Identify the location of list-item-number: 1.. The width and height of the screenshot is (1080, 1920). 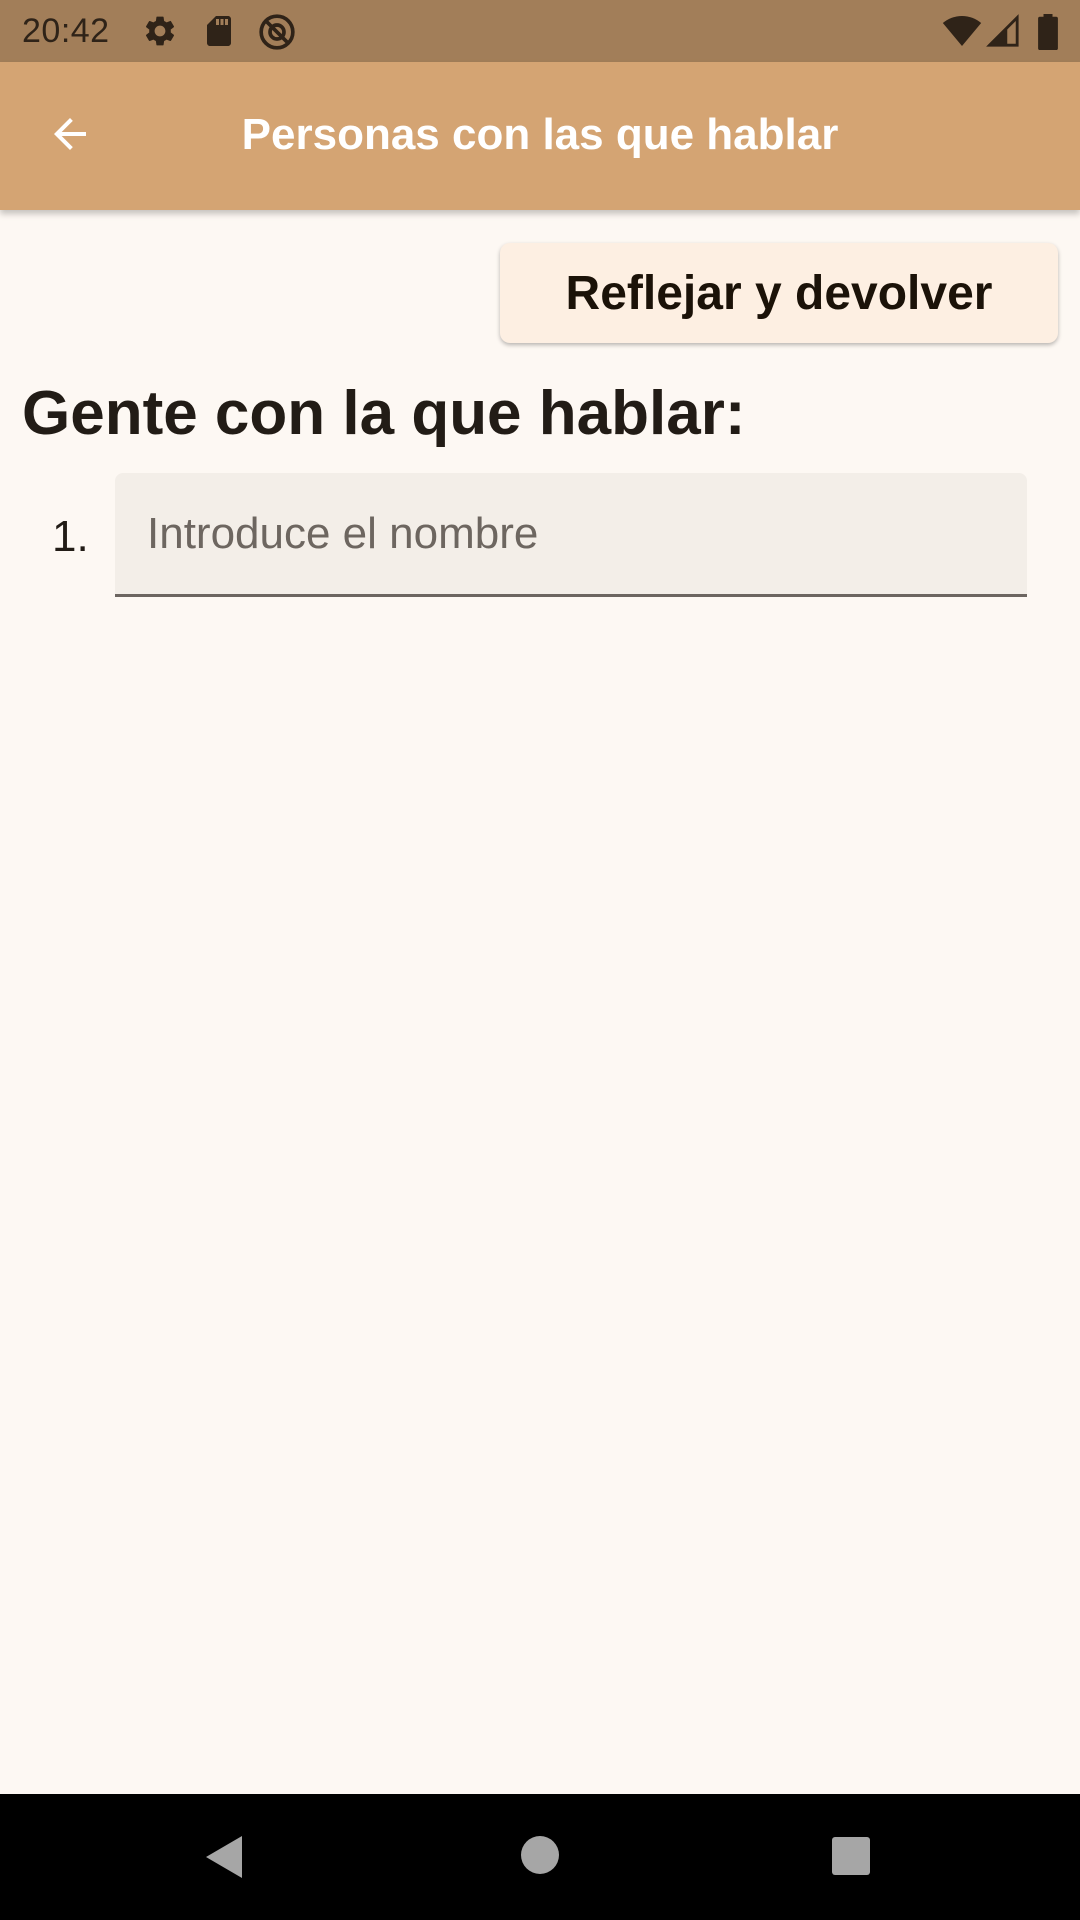
(70, 536).